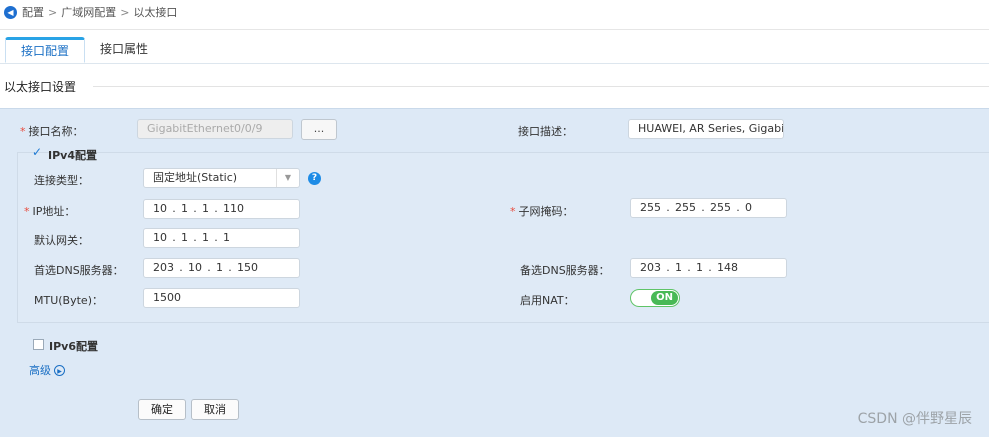  Describe the element at coordinates (545, 131) in the screenshot. I see `interface-desc-label: 接口描述：` at that location.